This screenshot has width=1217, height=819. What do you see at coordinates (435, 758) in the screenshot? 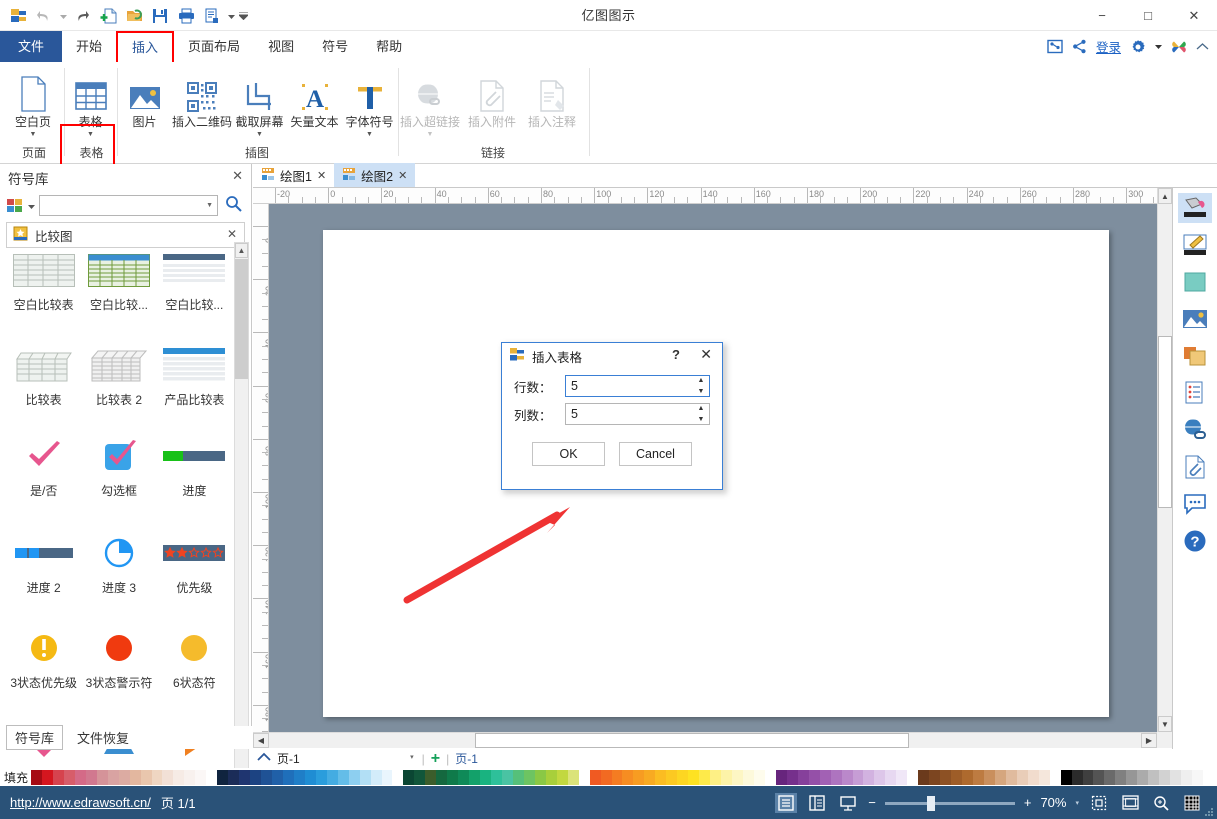
I see `add-page-button: +` at bounding box center [435, 758].